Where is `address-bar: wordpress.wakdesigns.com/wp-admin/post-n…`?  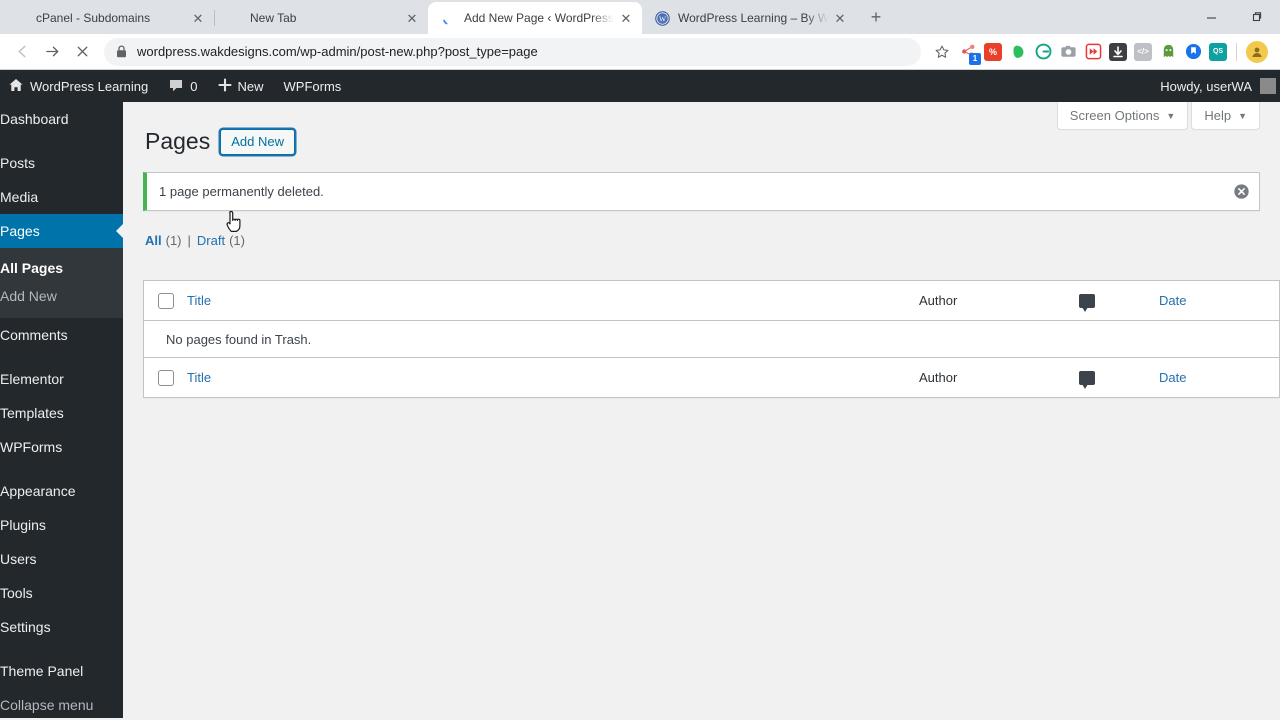 address-bar: wordpress.wakdesigns.com/wp-admin/post-n… is located at coordinates (512, 51).